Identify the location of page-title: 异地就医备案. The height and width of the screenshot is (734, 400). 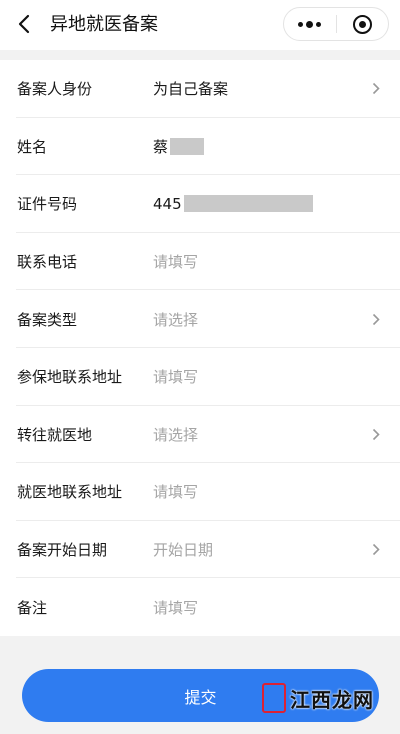
(104, 24).